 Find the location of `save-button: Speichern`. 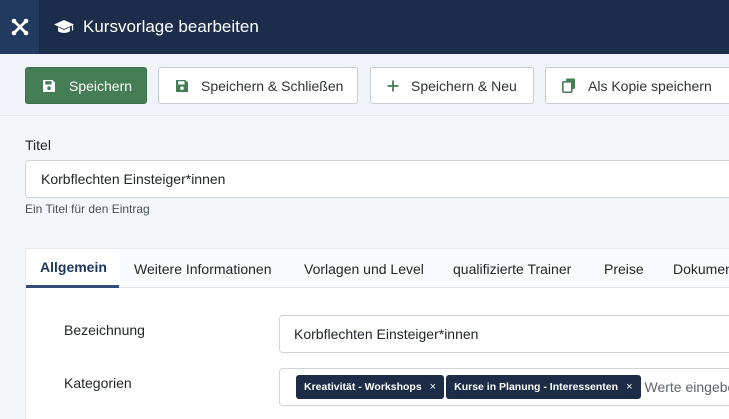

save-button: Speichern is located at coordinates (86, 85).